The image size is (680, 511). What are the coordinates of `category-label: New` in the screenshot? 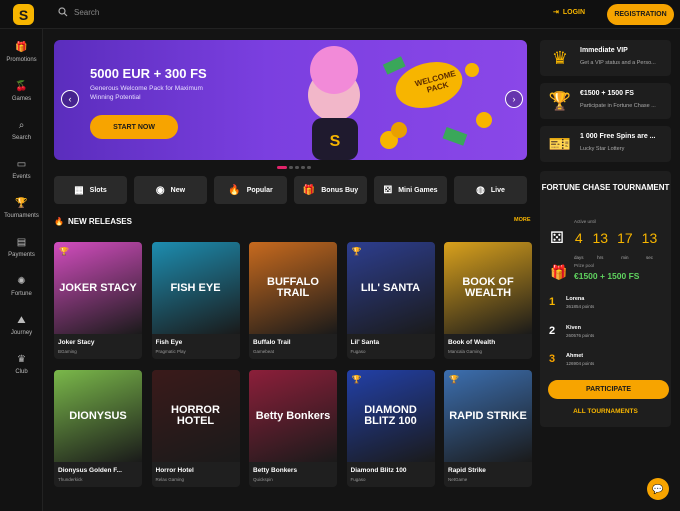 It's located at (178, 190).